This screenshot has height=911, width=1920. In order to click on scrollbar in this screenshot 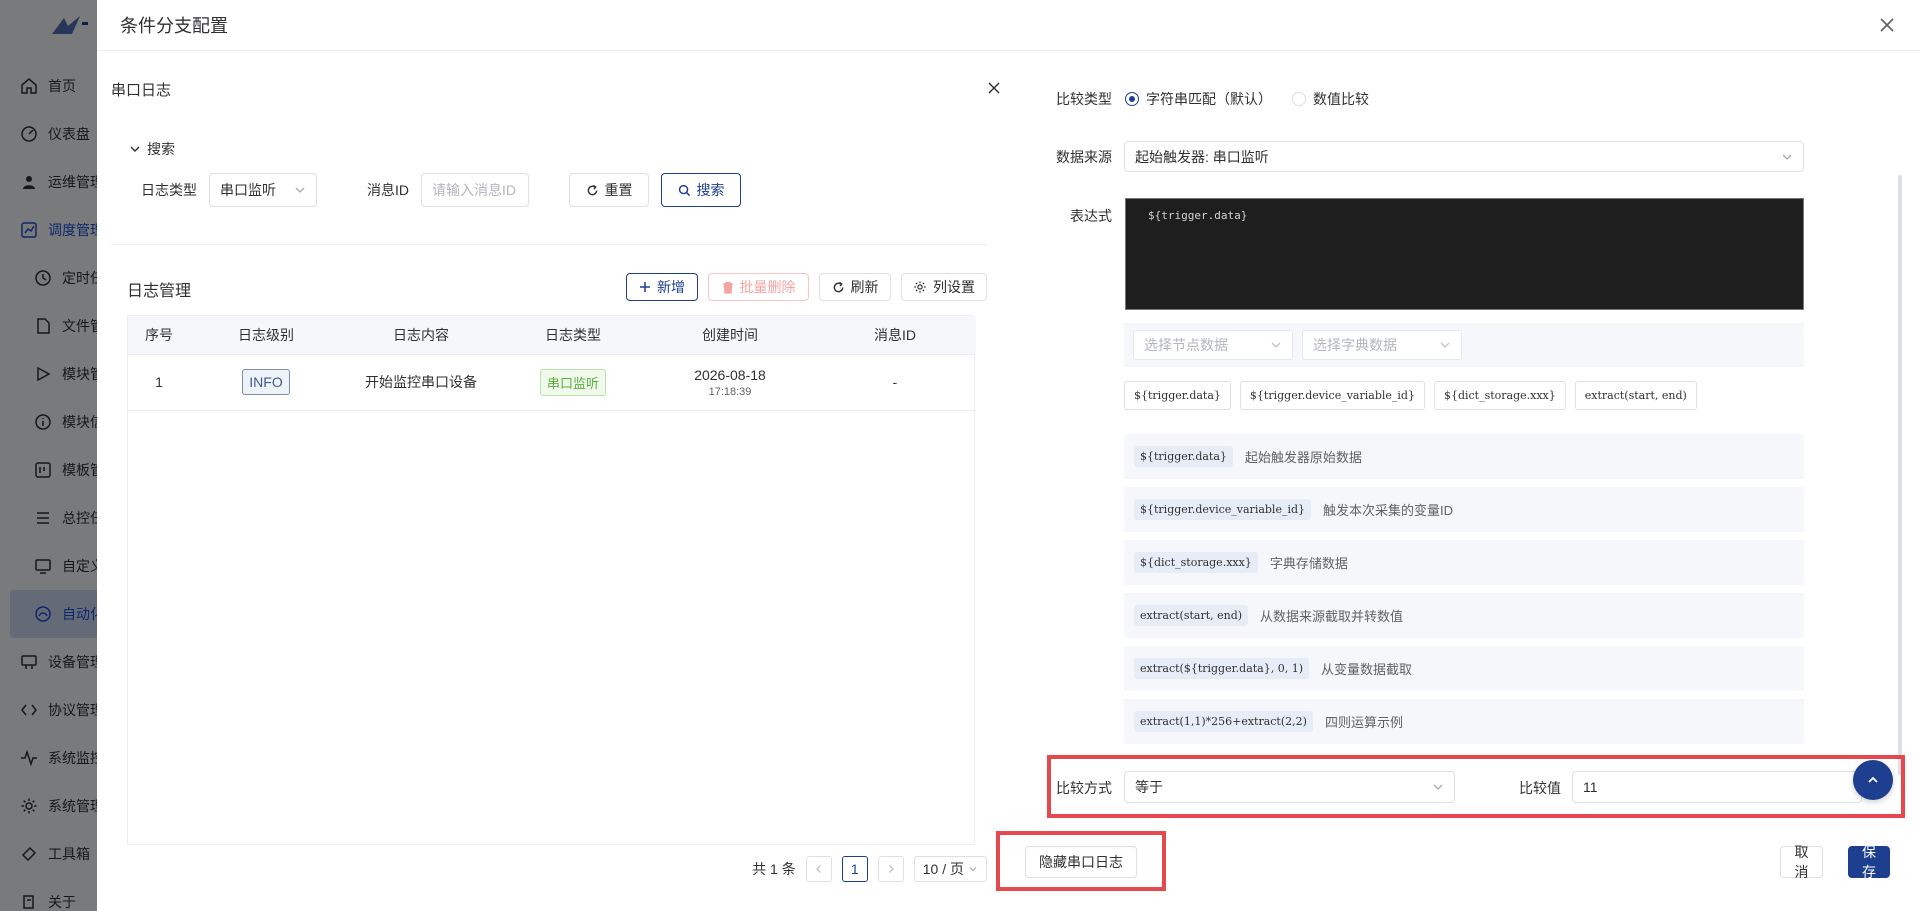, I will do `click(1900, 475)`.